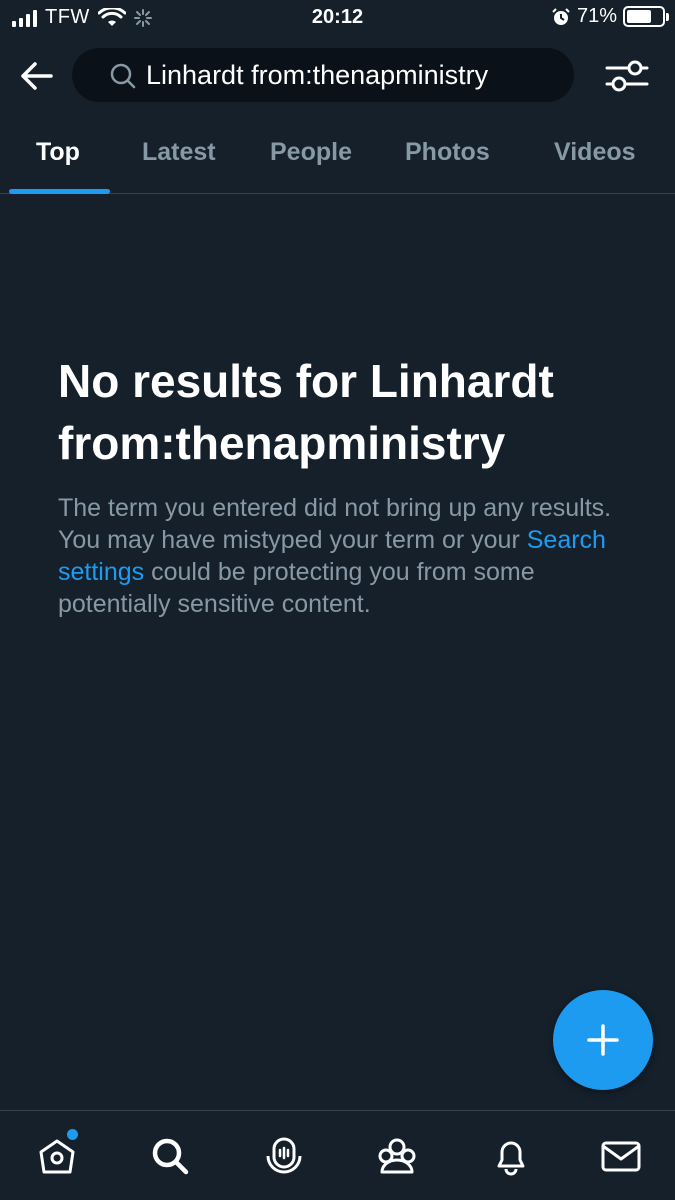 This screenshot has width=675, height=1200. What do you see at coordinates (179, 152) in the screenshot?
I see `tab-latest: Latest` at bounding box center [179, 152].